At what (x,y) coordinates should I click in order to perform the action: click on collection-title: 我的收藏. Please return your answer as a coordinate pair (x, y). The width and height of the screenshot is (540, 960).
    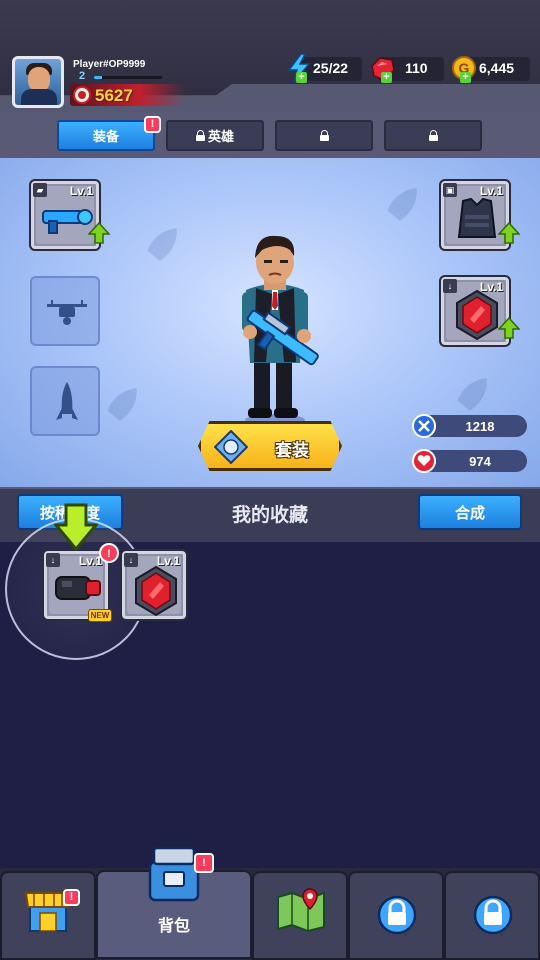
    Looking at the image, I should click on (269, 515).